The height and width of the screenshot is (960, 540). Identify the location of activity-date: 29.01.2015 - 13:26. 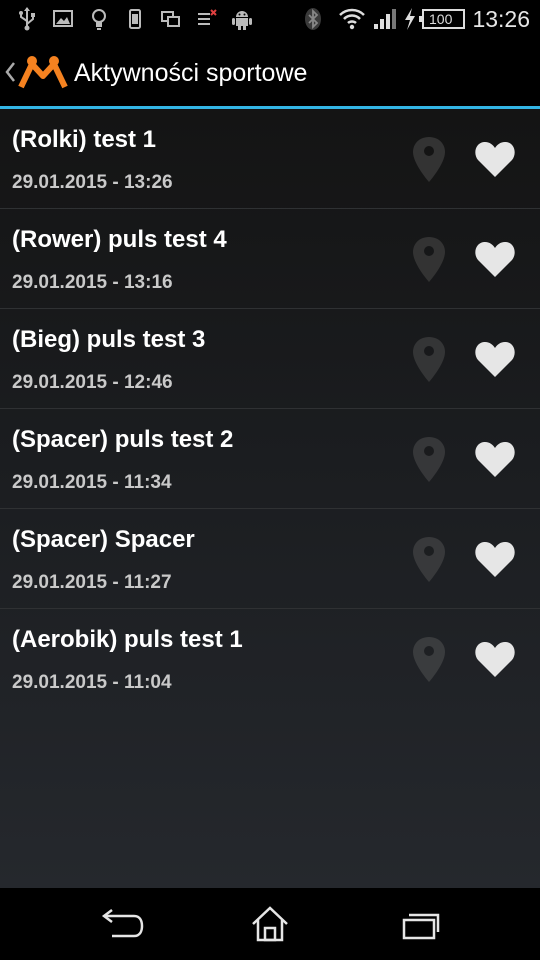
(92, 182).